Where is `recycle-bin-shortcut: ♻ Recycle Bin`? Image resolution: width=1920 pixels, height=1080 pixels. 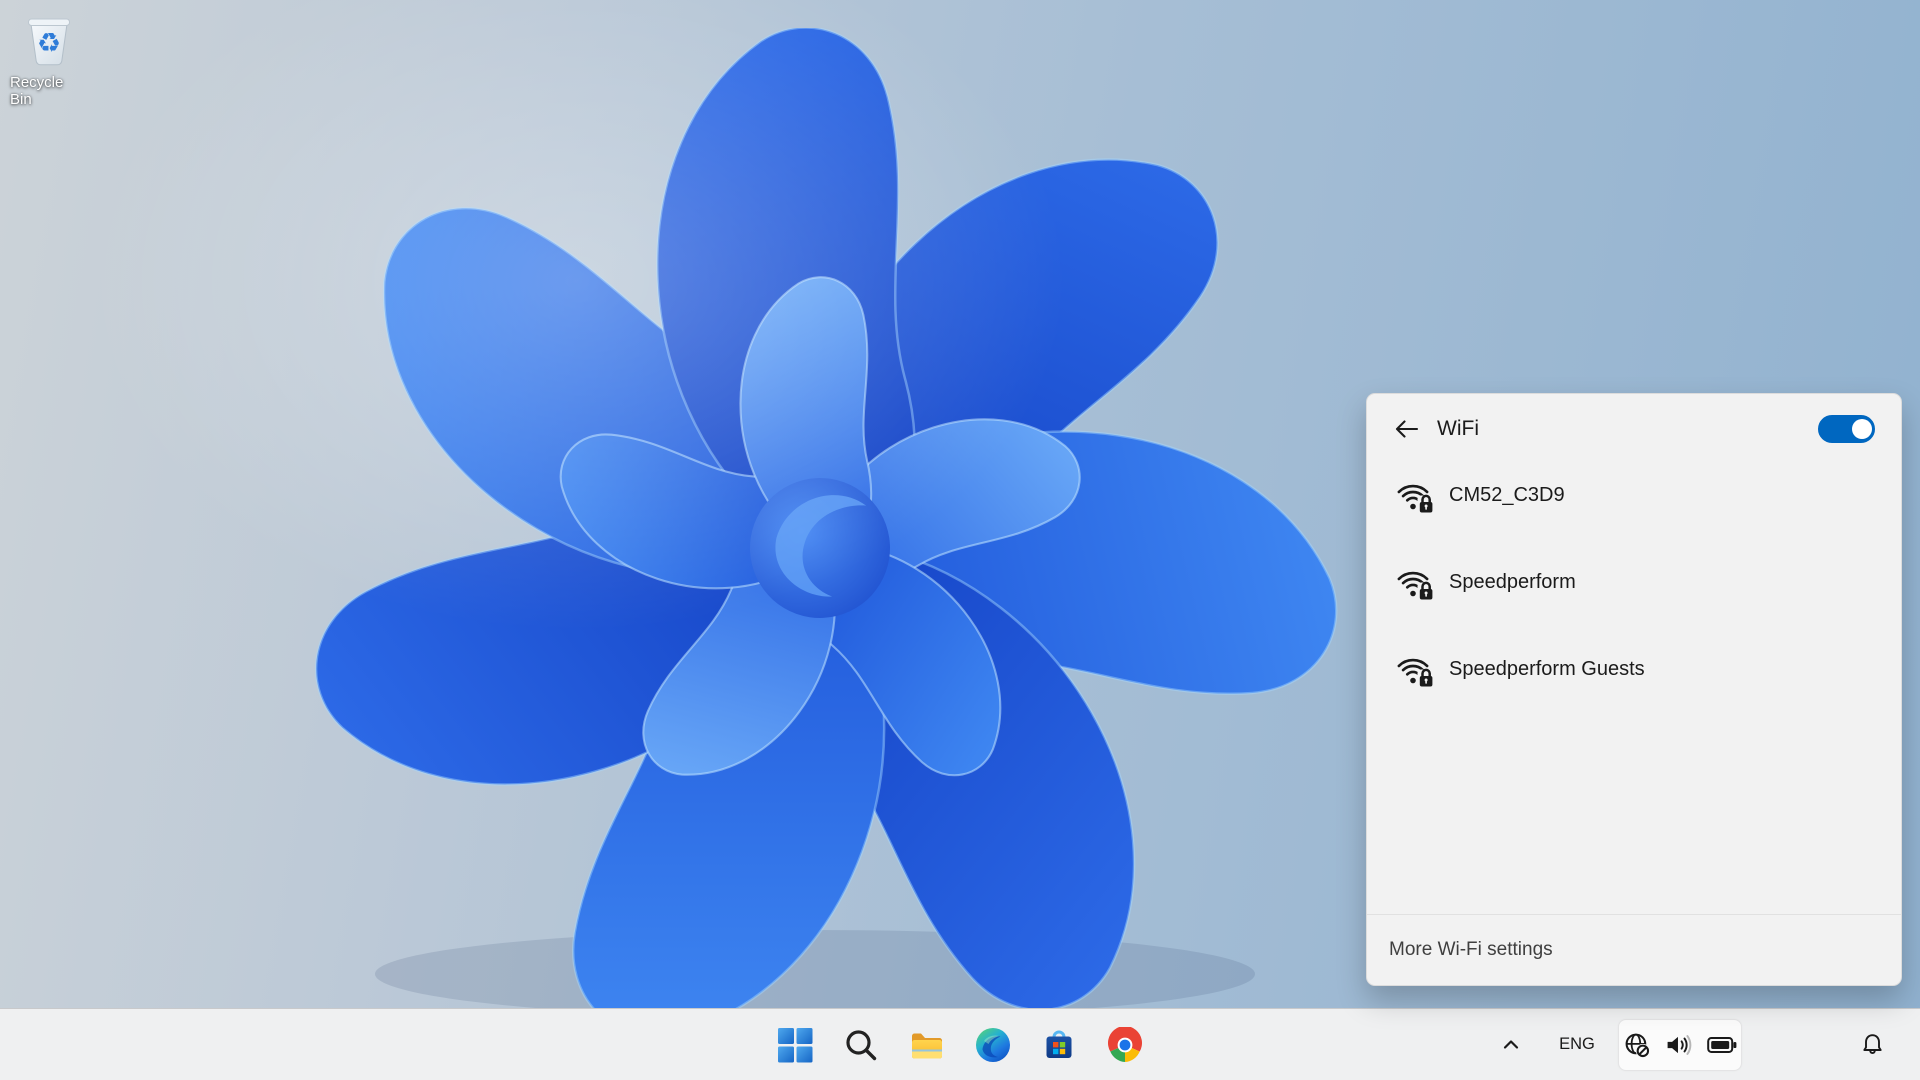
recycle-bin-shortcut: ♻ Recycle Bin is located at coordinates (49, 58).